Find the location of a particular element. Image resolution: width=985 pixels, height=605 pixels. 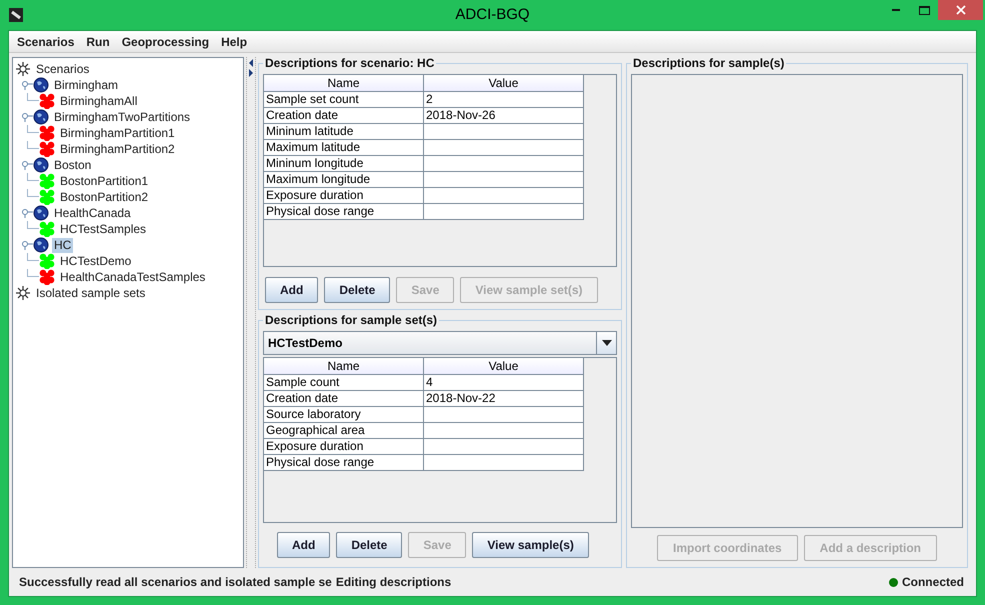

menu-item: Geoprocessing is located at coordinates (166, 41).